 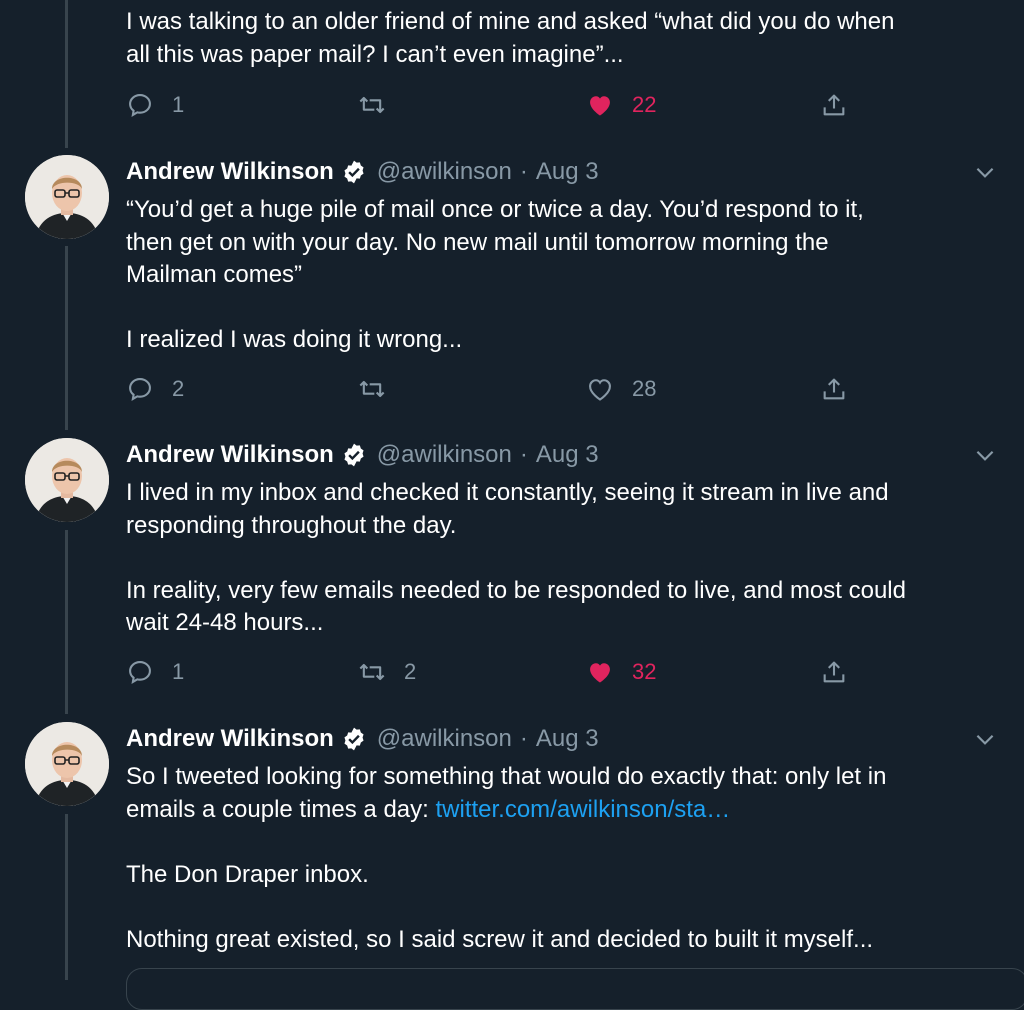 I want to click on like-button: 32, so click(x=621, y=672).